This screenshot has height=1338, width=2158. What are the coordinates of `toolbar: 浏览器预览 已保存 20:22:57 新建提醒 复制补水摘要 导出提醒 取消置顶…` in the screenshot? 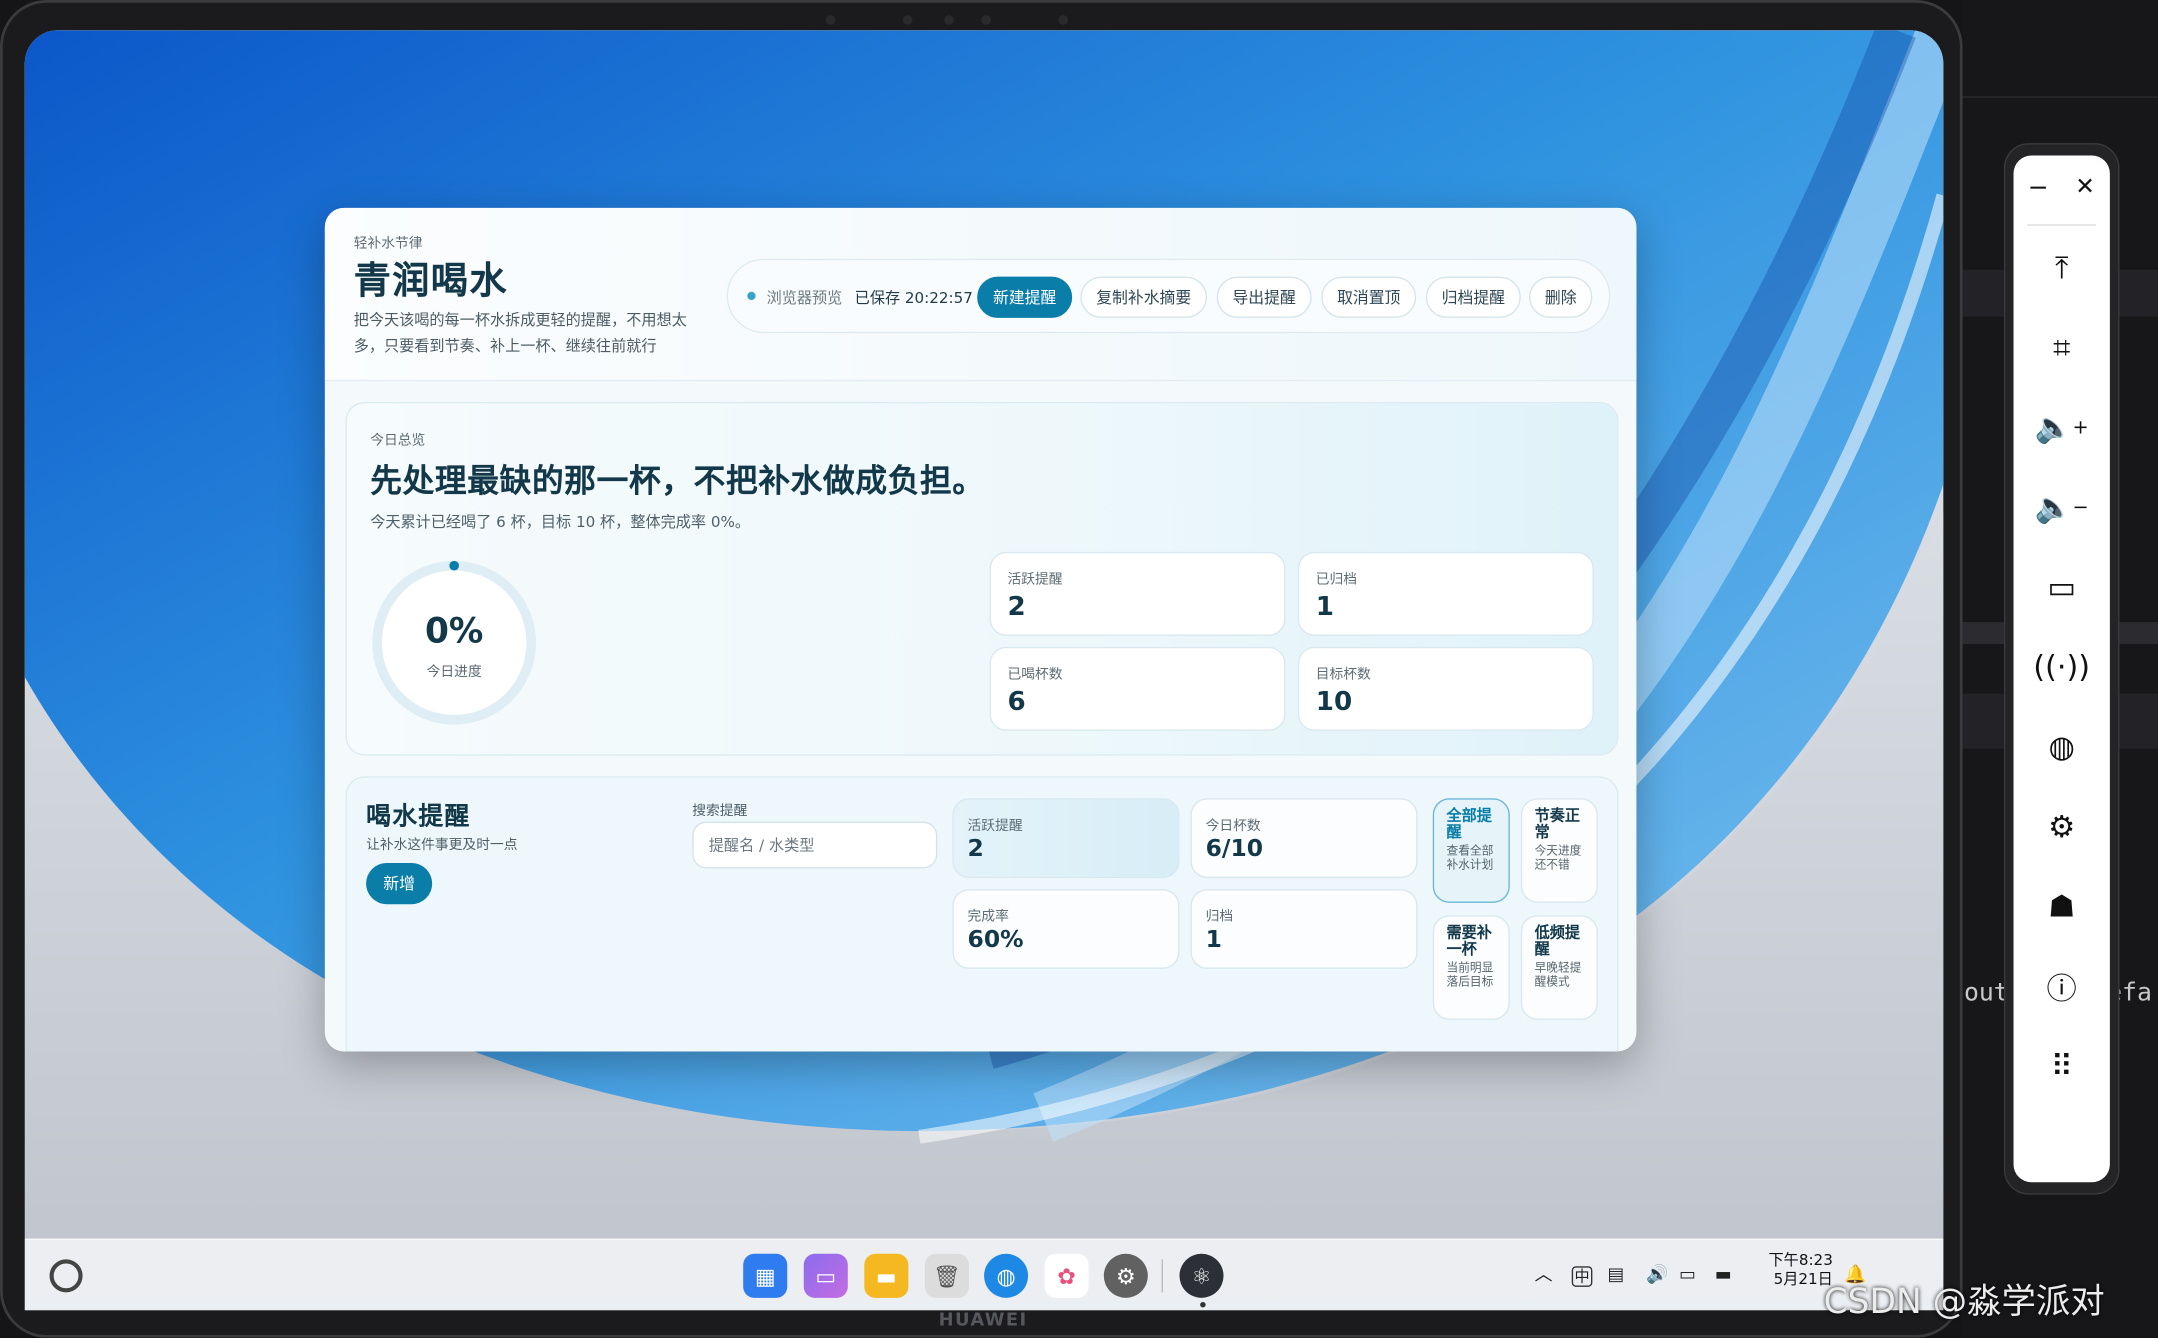 It's located at (1168, 296).